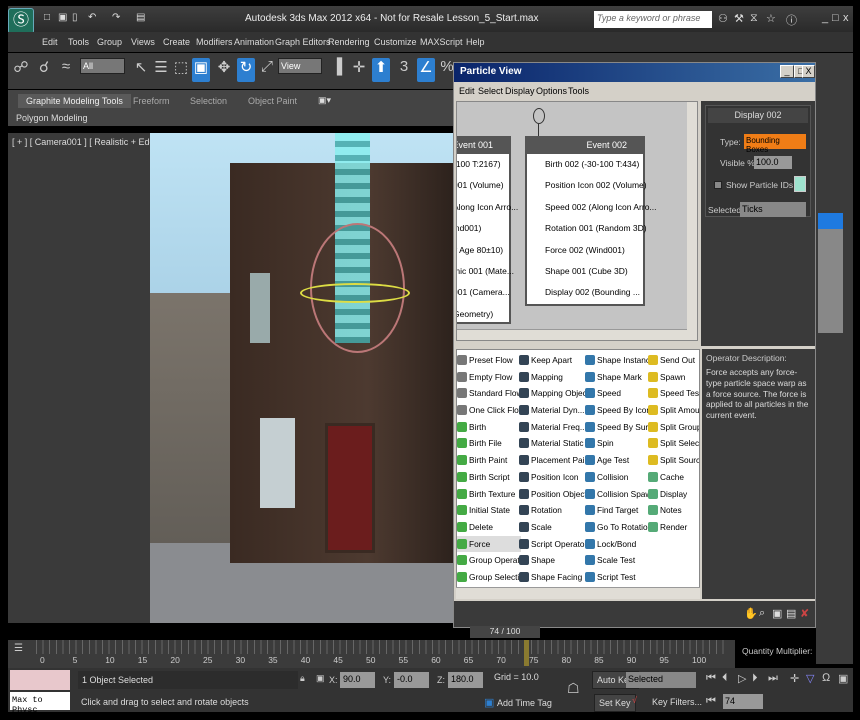 This screenshot has height=720, width=860. Describe the element at coordinates (109, 42) in the screenshot. I see `menu-group: Group` at that location.